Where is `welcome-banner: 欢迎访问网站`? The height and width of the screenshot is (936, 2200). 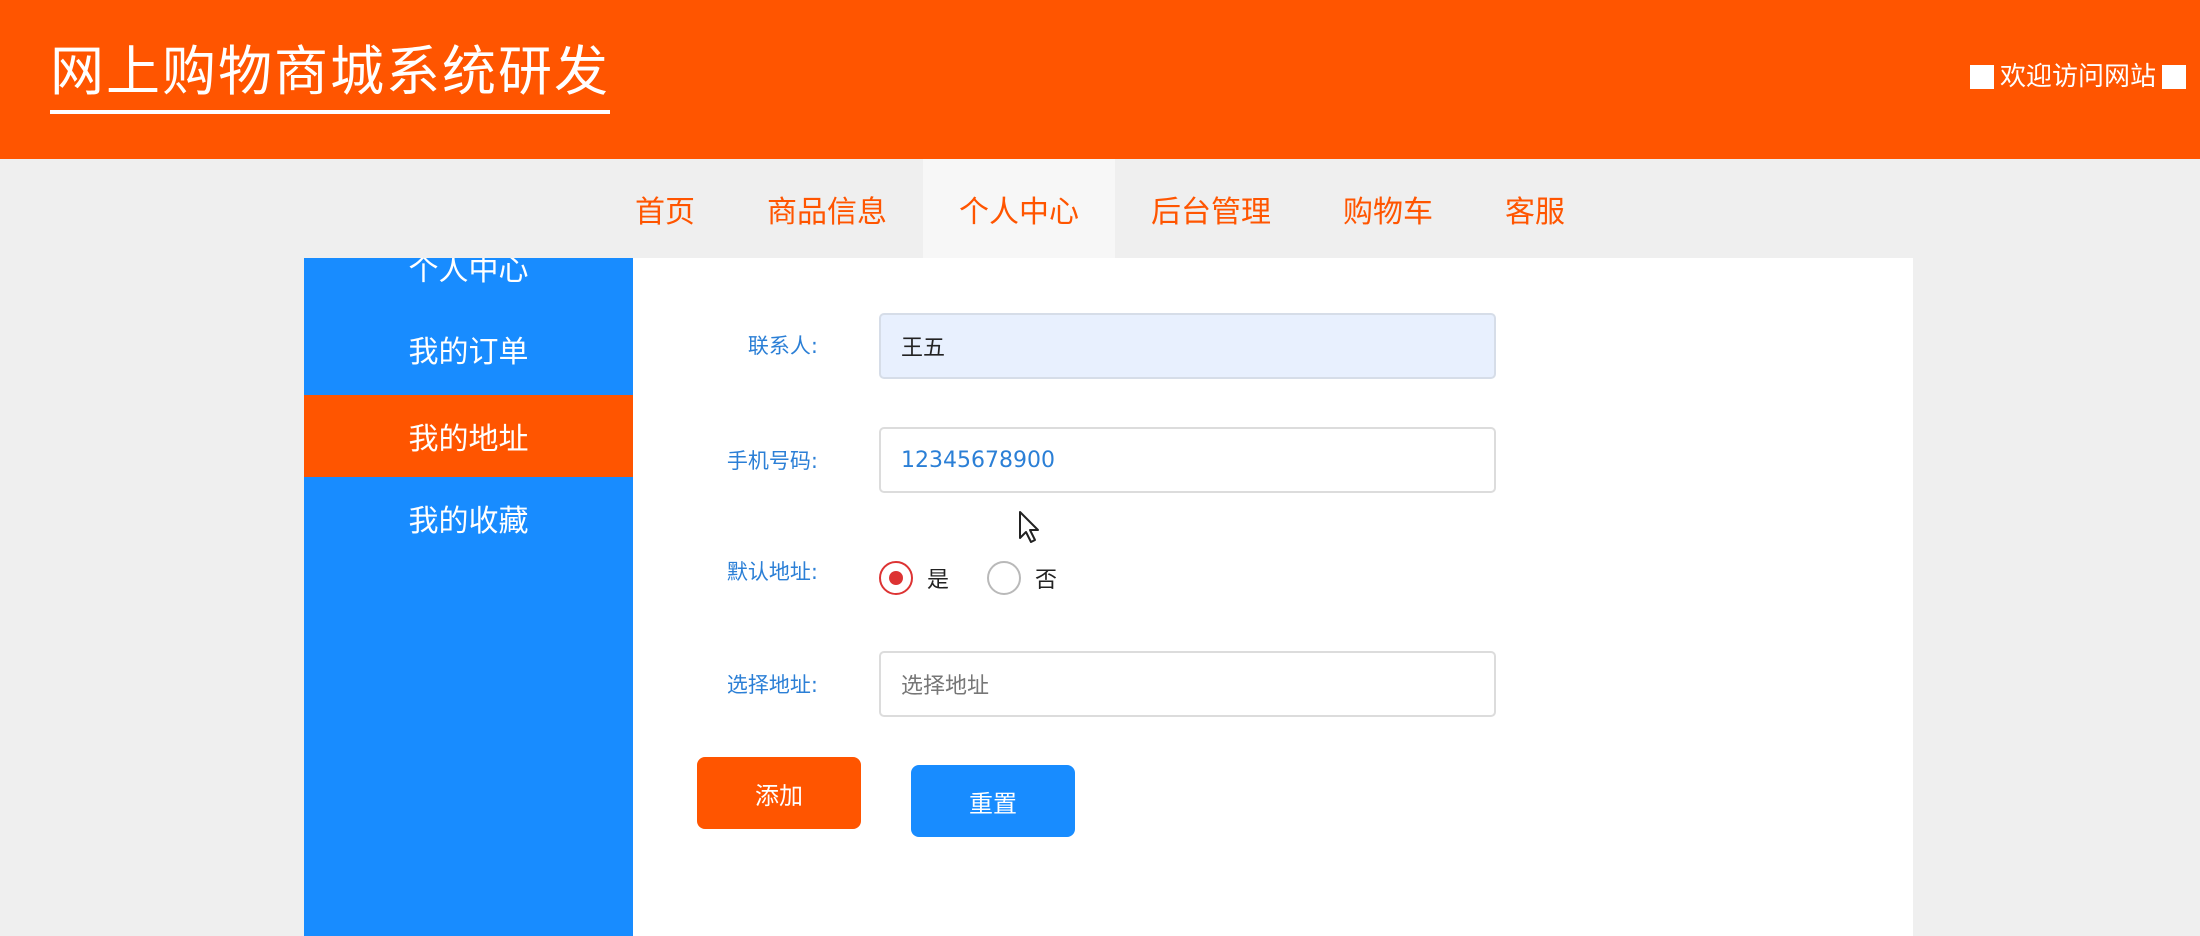 welcome-banner: 欢迎访问网站 is located at coordinates (2077, 77).